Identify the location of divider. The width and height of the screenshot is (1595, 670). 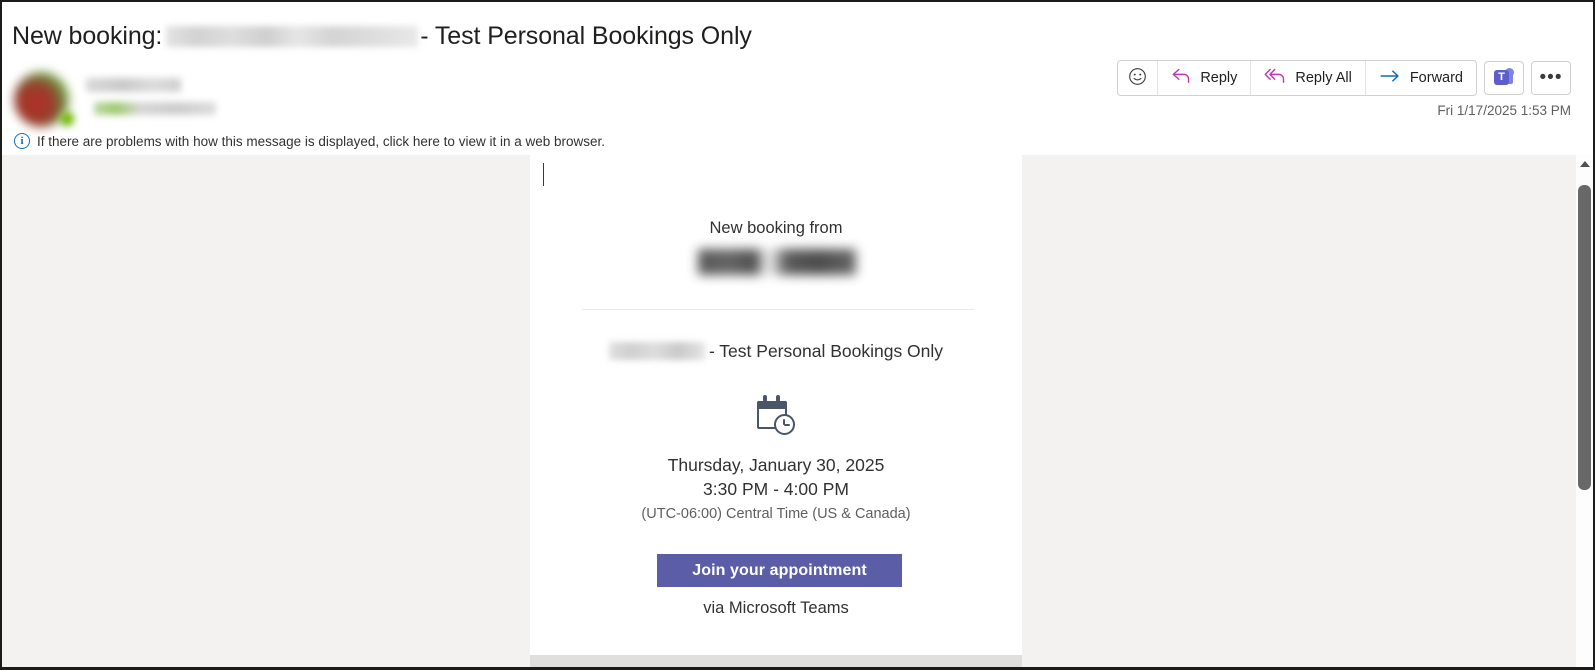
(778, 309).